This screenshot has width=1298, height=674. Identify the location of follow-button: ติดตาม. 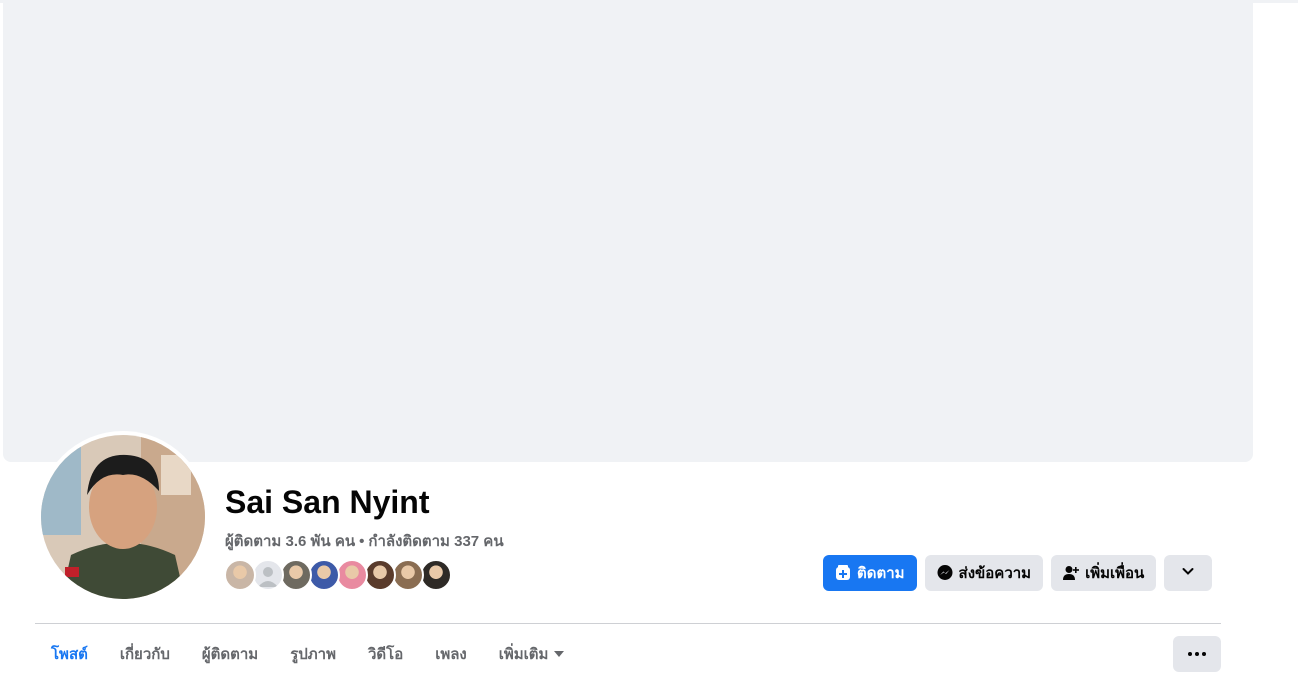
(870, 573).